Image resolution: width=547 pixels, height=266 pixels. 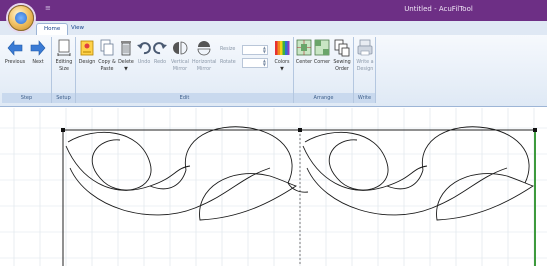 I want to click on group-arrange: Center Corner Sewing Order Arrange, so click(x=324, y=70).